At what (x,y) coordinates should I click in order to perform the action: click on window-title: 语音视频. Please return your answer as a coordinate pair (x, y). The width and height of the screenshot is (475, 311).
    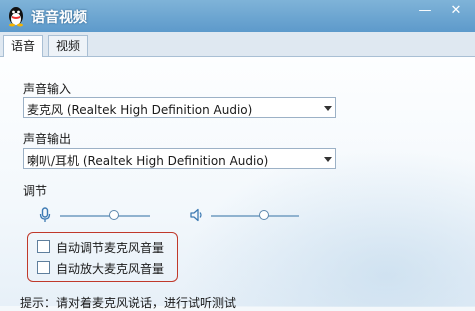
    Looking at the image, I should click on (59, 18).